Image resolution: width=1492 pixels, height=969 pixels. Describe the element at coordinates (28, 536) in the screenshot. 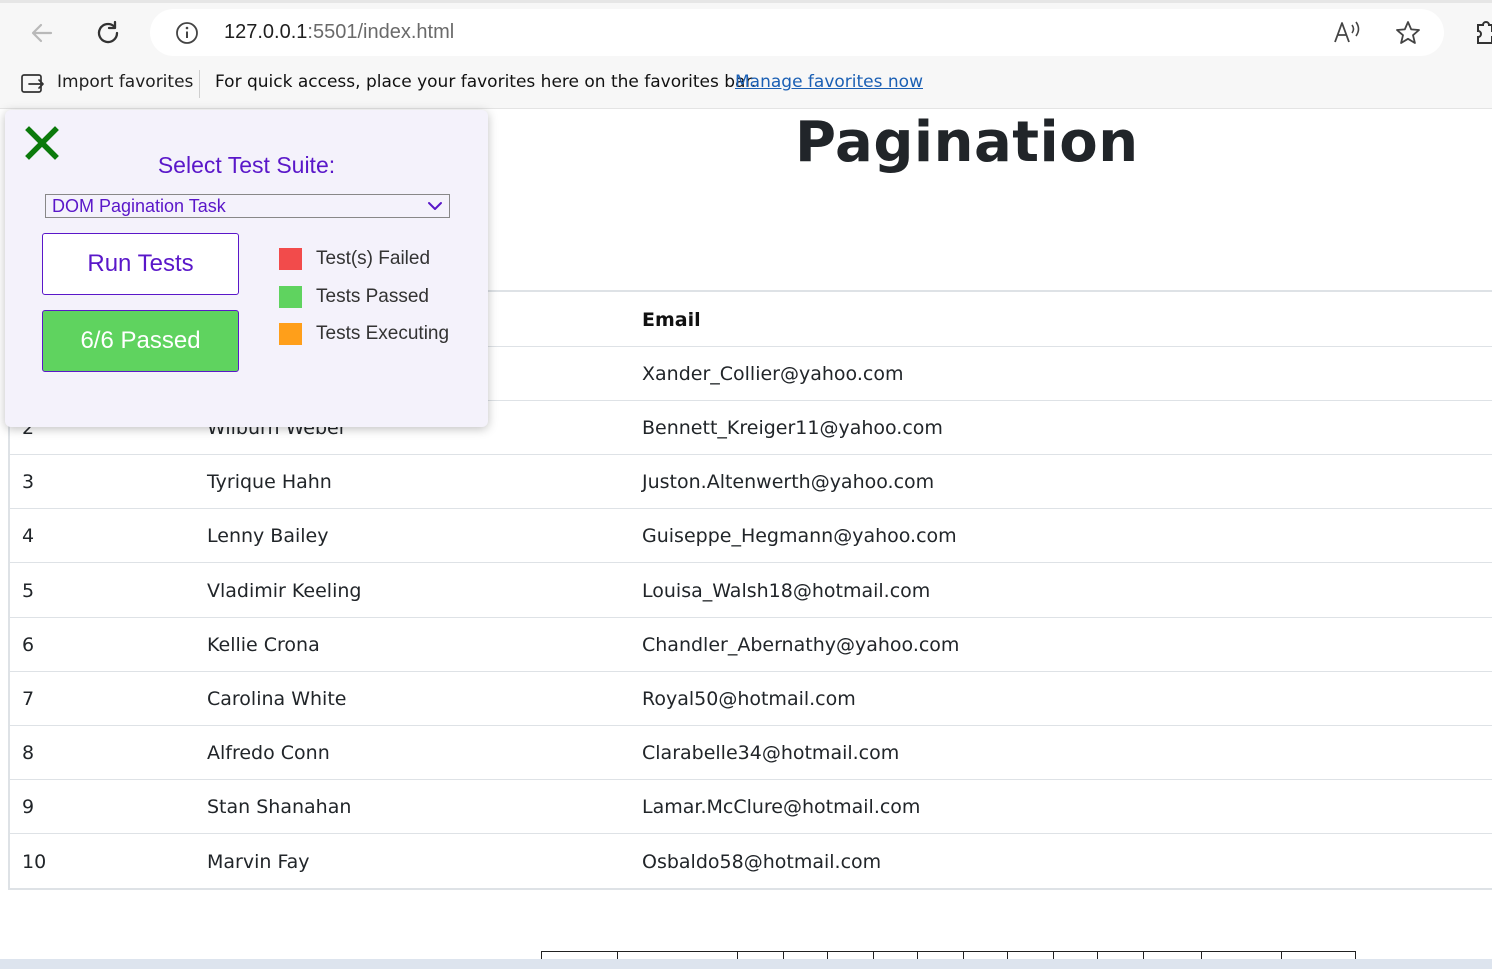

I see `cell-id: 4` at that location.